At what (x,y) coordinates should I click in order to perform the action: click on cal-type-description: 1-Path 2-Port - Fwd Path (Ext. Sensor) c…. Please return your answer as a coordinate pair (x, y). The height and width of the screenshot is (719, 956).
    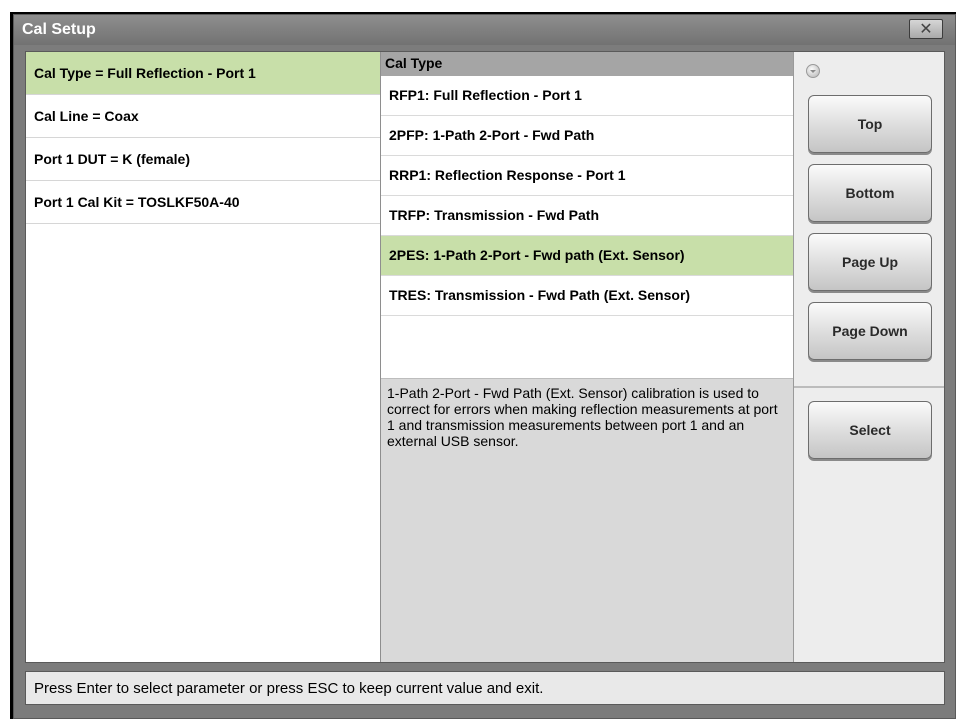
    Looking at the image, I should click on (587, 417).